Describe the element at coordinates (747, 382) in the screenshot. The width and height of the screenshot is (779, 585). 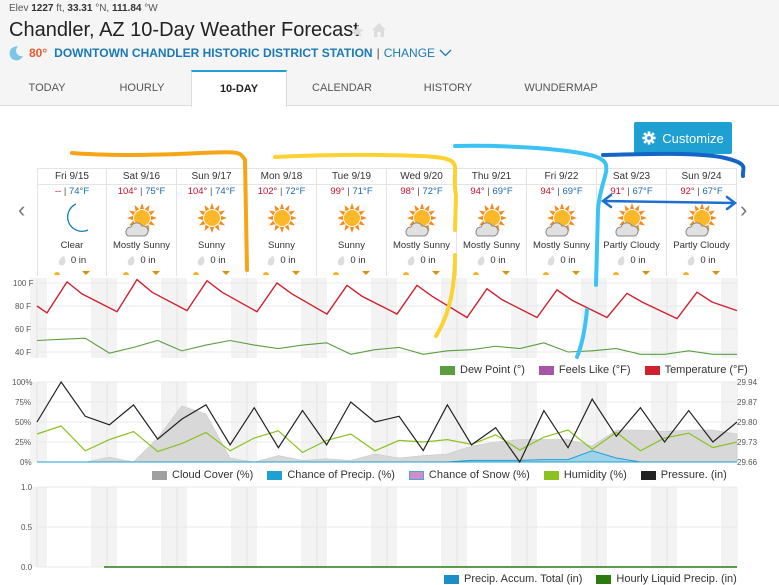
I see `pressure-ytick-1: 29.94` at that location.